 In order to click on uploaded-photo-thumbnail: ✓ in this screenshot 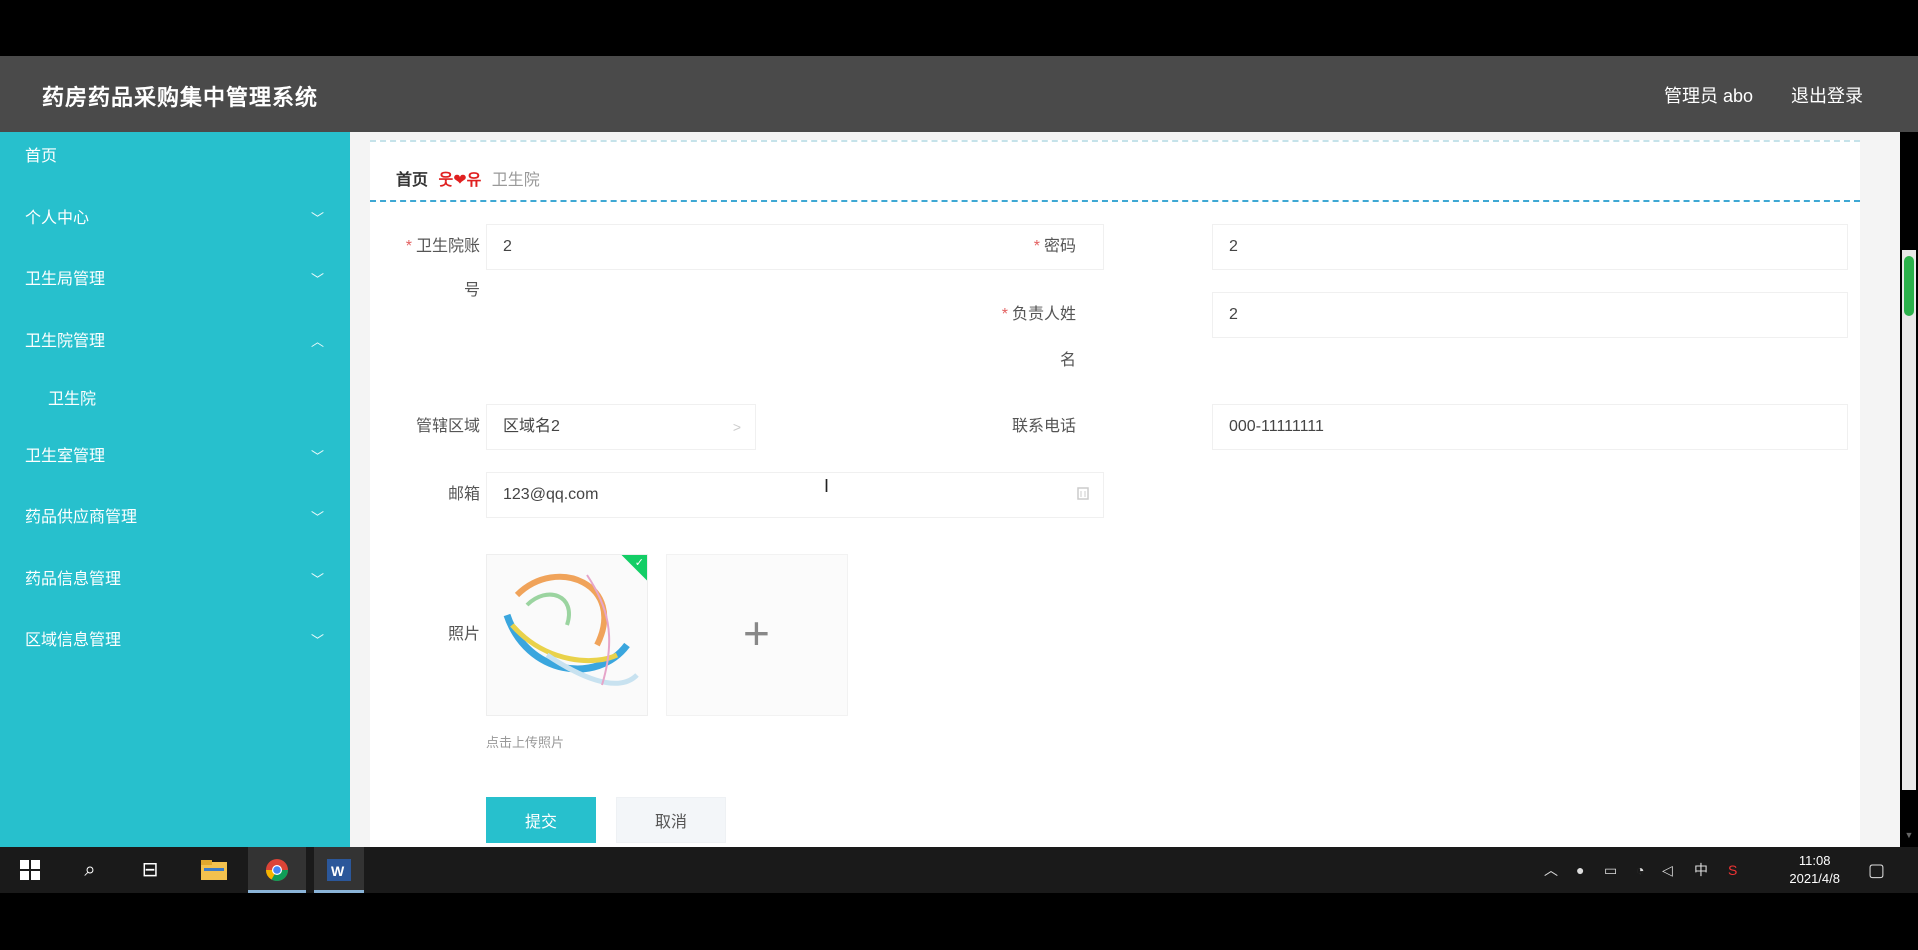, I will do `click(567, 635)`.